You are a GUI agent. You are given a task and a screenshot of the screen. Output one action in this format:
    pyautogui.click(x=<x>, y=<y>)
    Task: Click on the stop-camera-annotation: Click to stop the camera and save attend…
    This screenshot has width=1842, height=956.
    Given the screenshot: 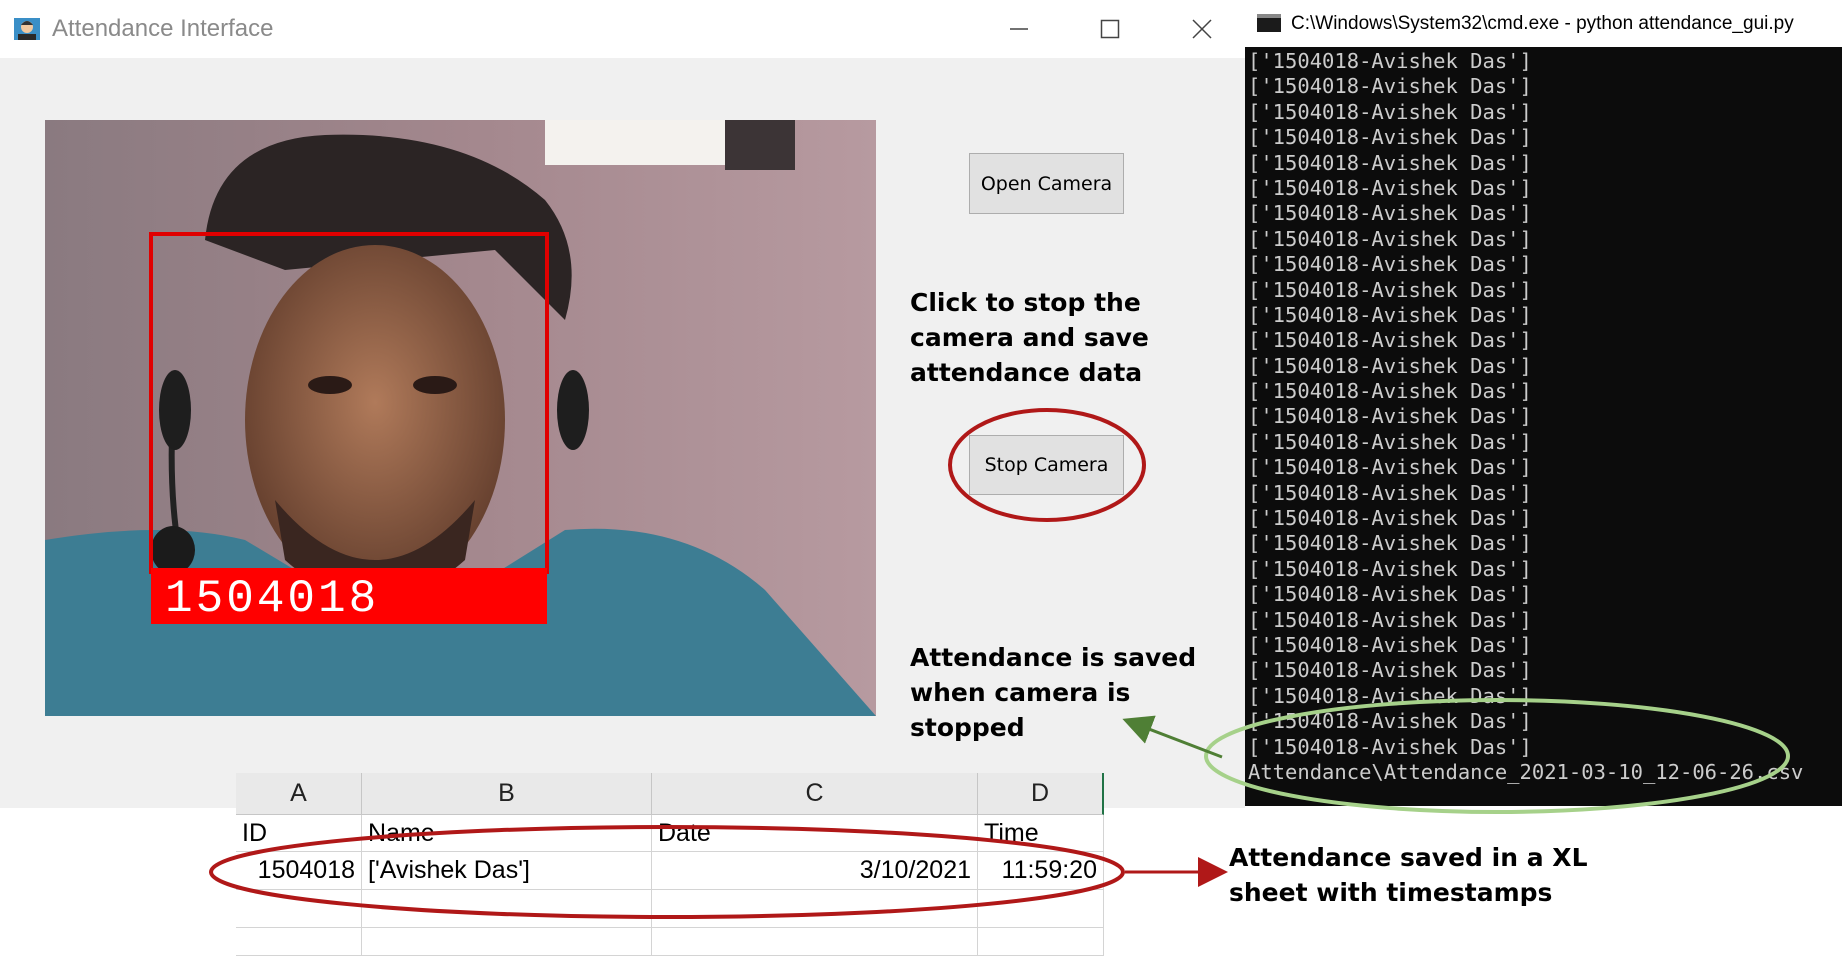 What is the action you would take?
    pyautogui.click(x=1029, y=337)
    